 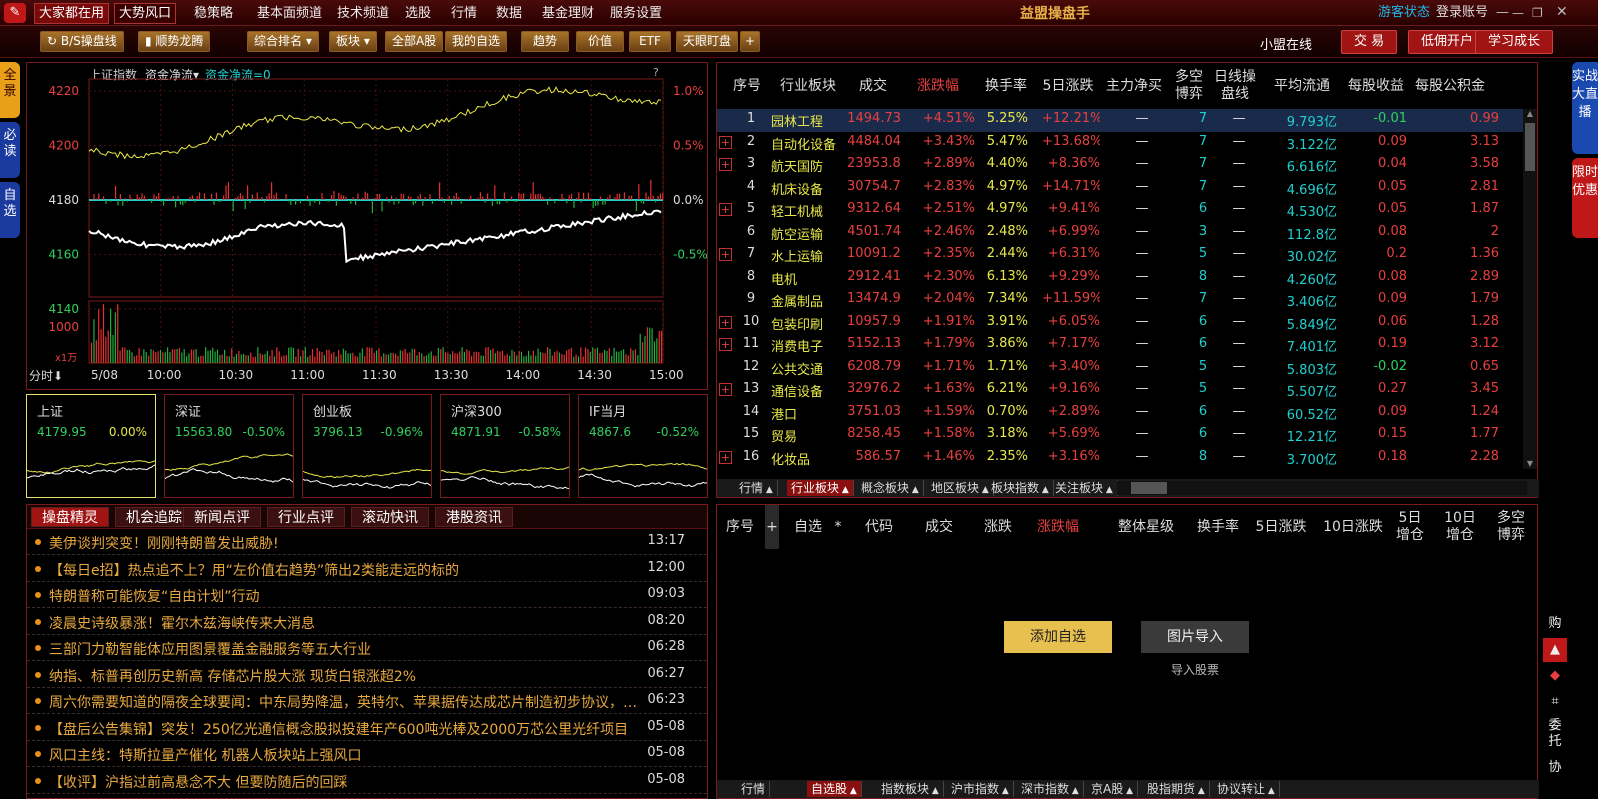 What do you see at coordinates (414, 41) in the screenshot?
I see `all-a-shares-button: 全部A股` at bounding box center [414, 41].